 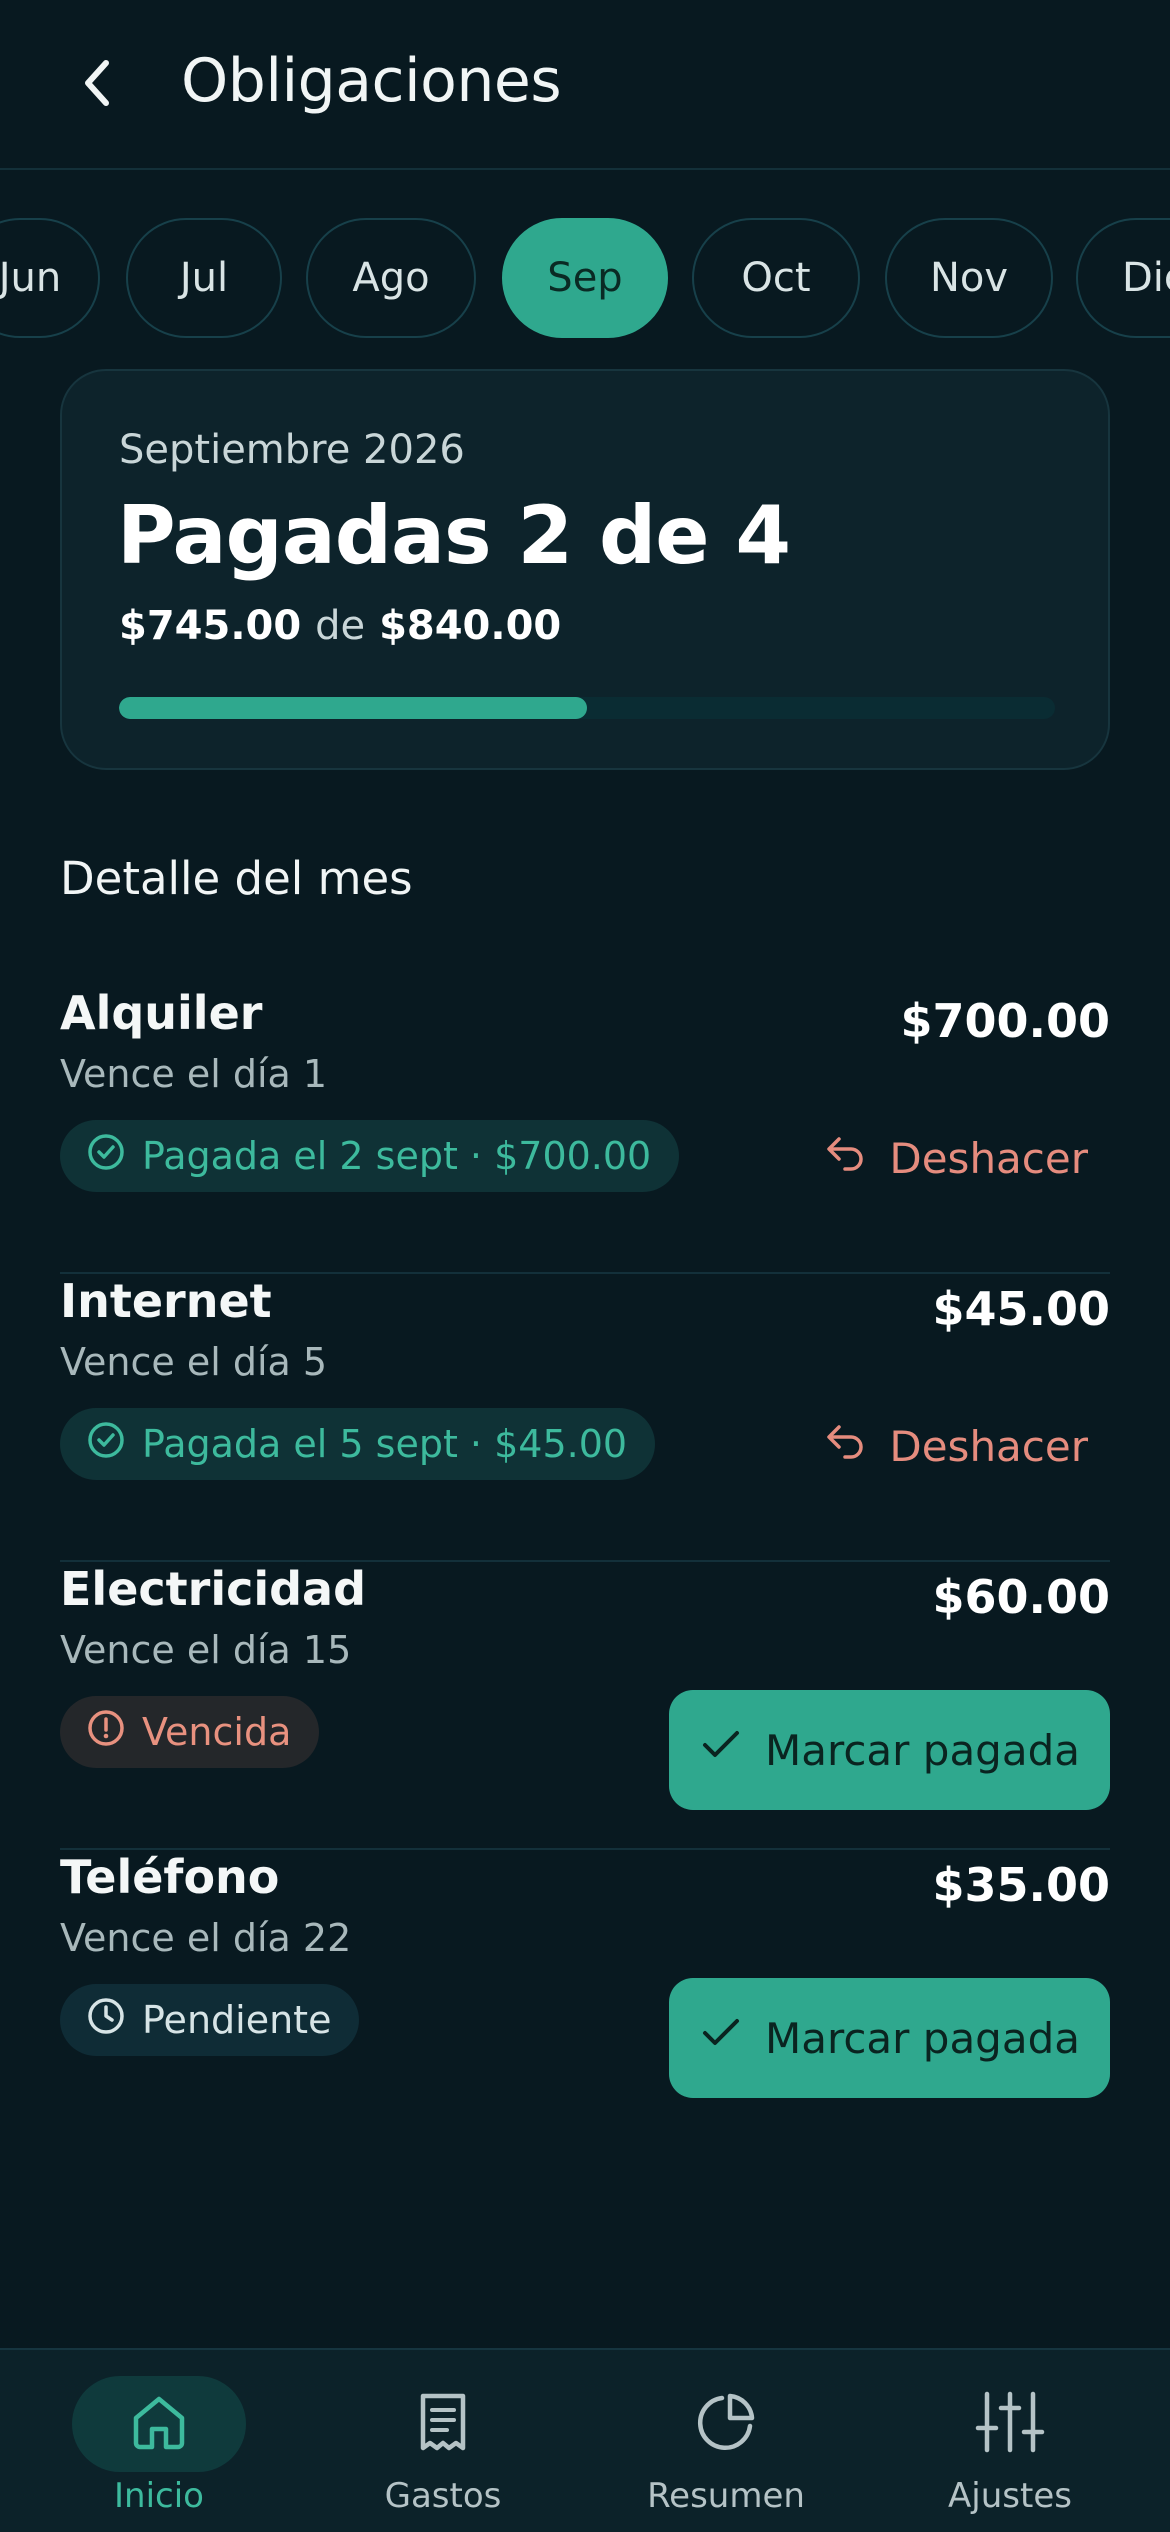 I want to click on chevron-left-icon, so click(x=96, y=85).